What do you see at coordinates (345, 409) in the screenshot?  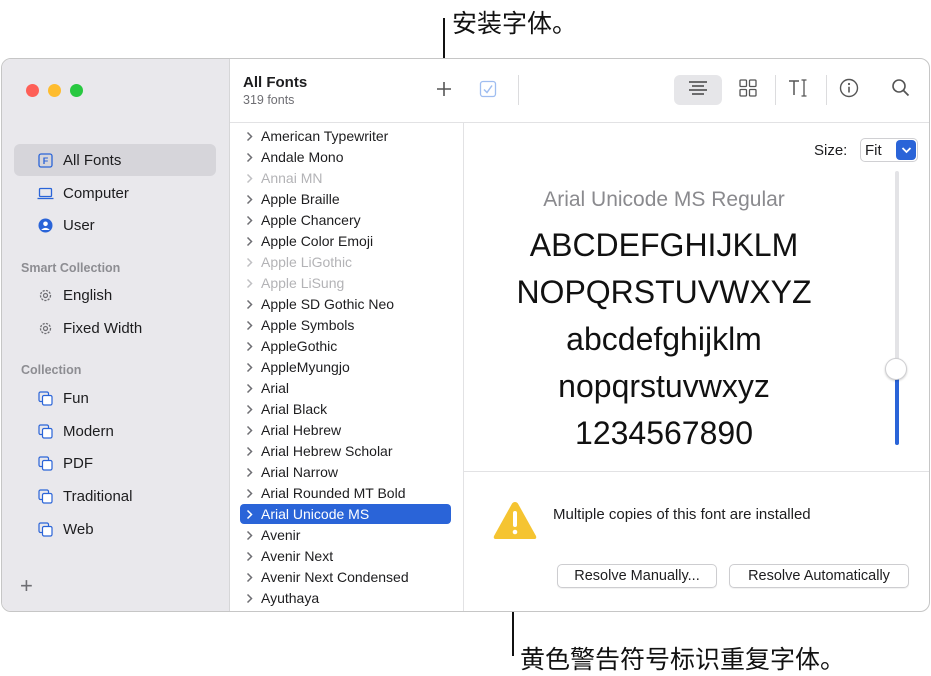 I see `font-list-item: Arial Black` at bounding box center [345, 409].